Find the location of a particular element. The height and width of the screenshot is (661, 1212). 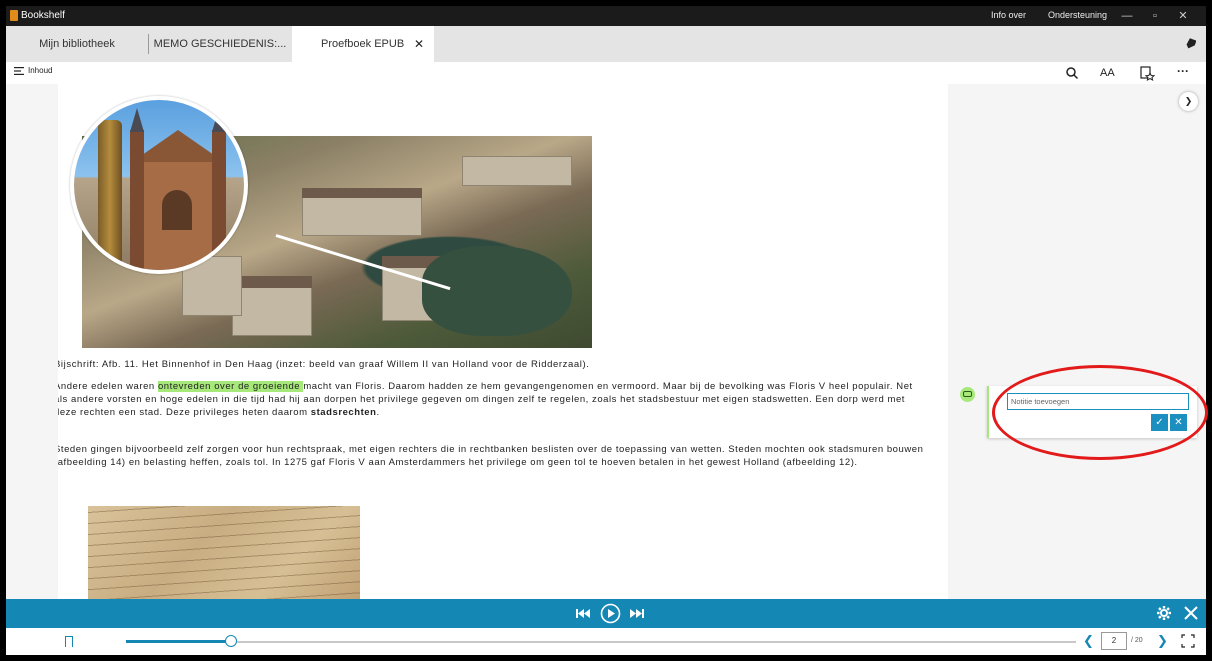

settings-icon is located at coordinates (1164, 613).